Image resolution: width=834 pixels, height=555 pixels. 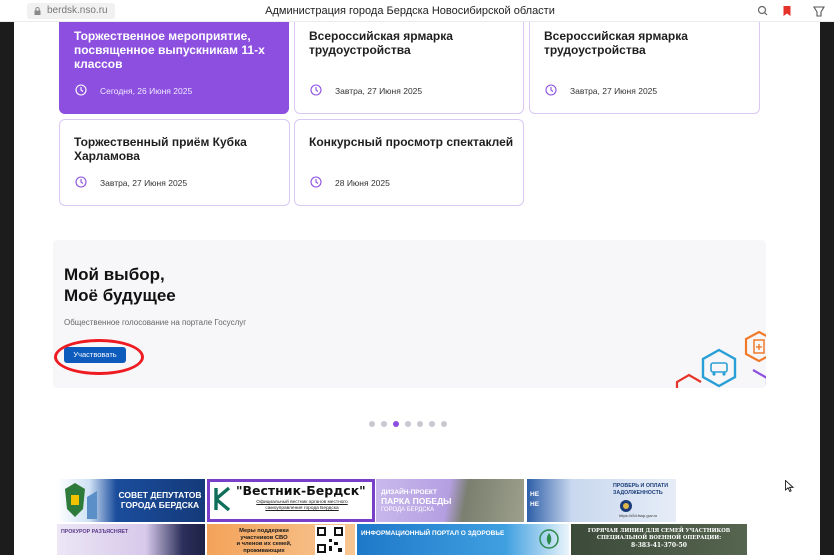 What do you see at coordinates (411, 142) in the screenshot?
I see `event-title: Конкурсный просмотр спектаклей` at bounding box center [411, 142].